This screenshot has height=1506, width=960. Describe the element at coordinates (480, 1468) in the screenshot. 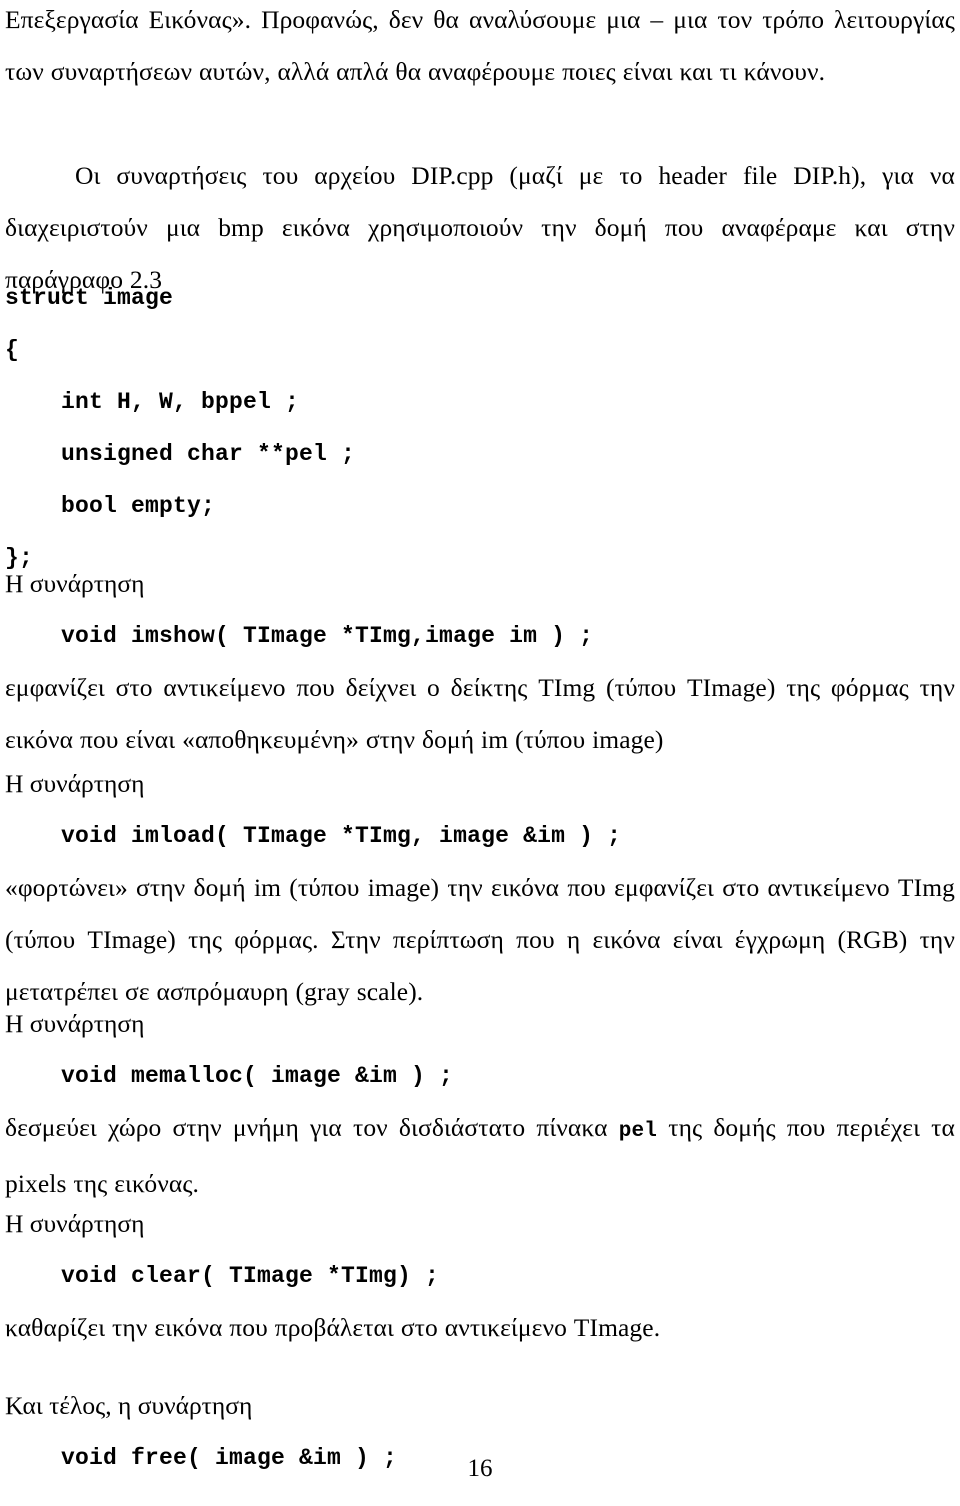

I see `page-number: 16` at that location.